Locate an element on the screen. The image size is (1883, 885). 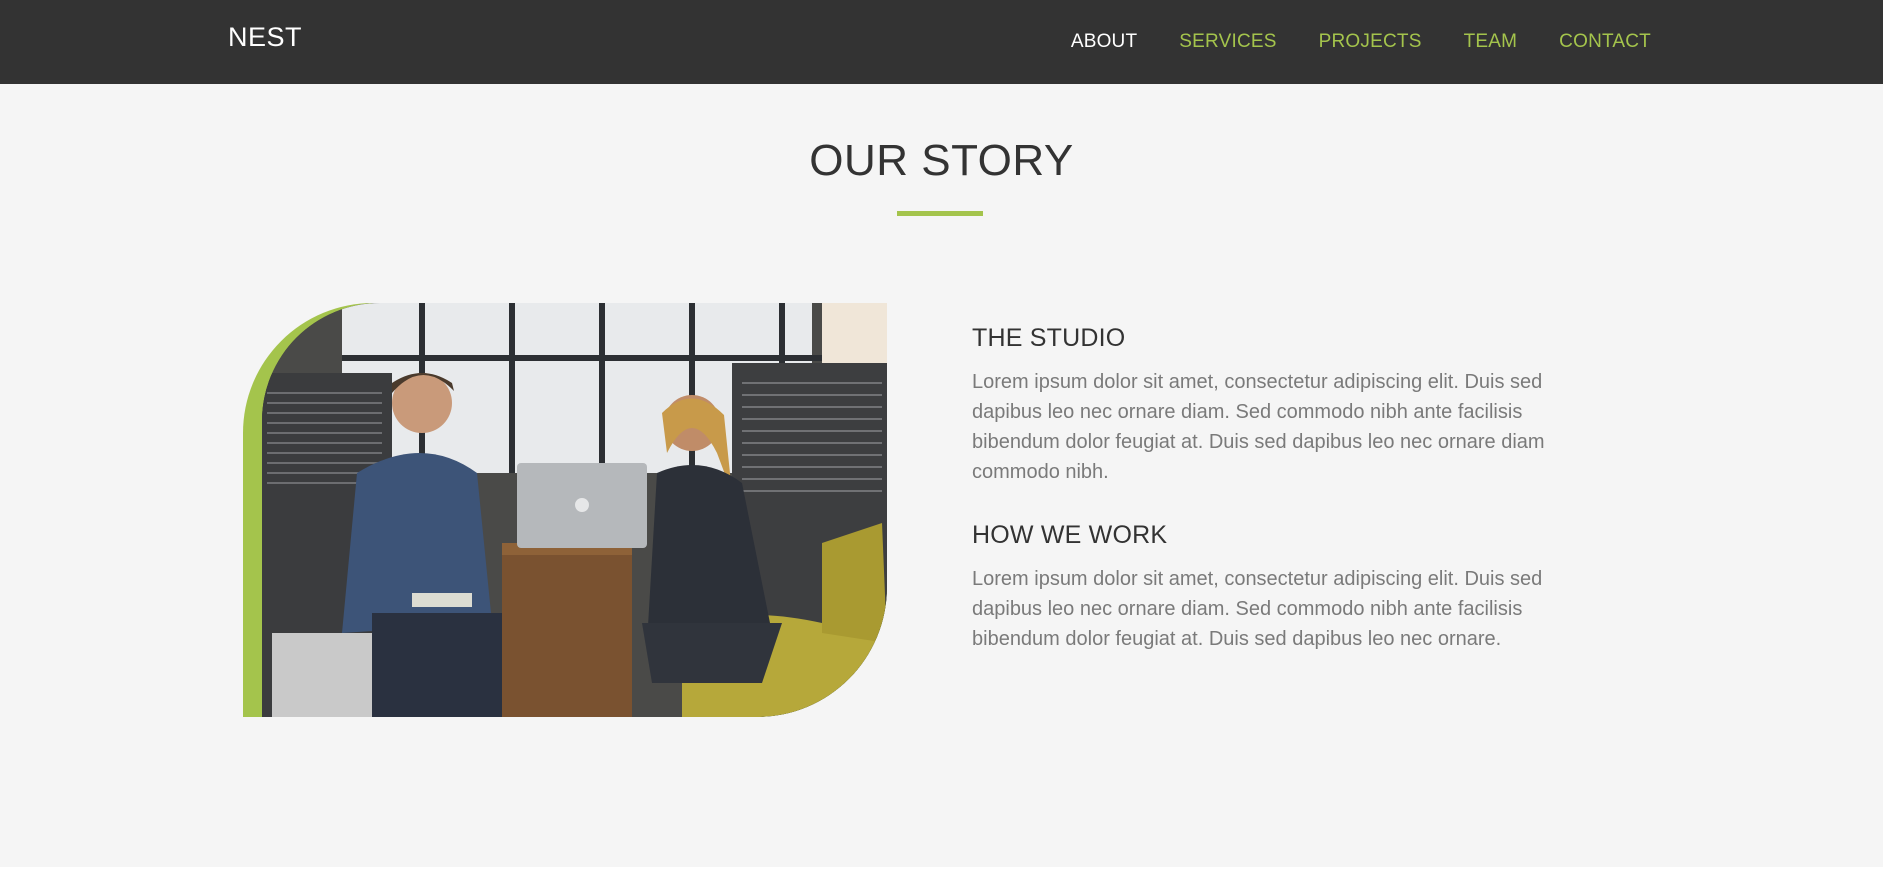
nav-link-contact: CONTACT is located at coordinates (1605, 41).